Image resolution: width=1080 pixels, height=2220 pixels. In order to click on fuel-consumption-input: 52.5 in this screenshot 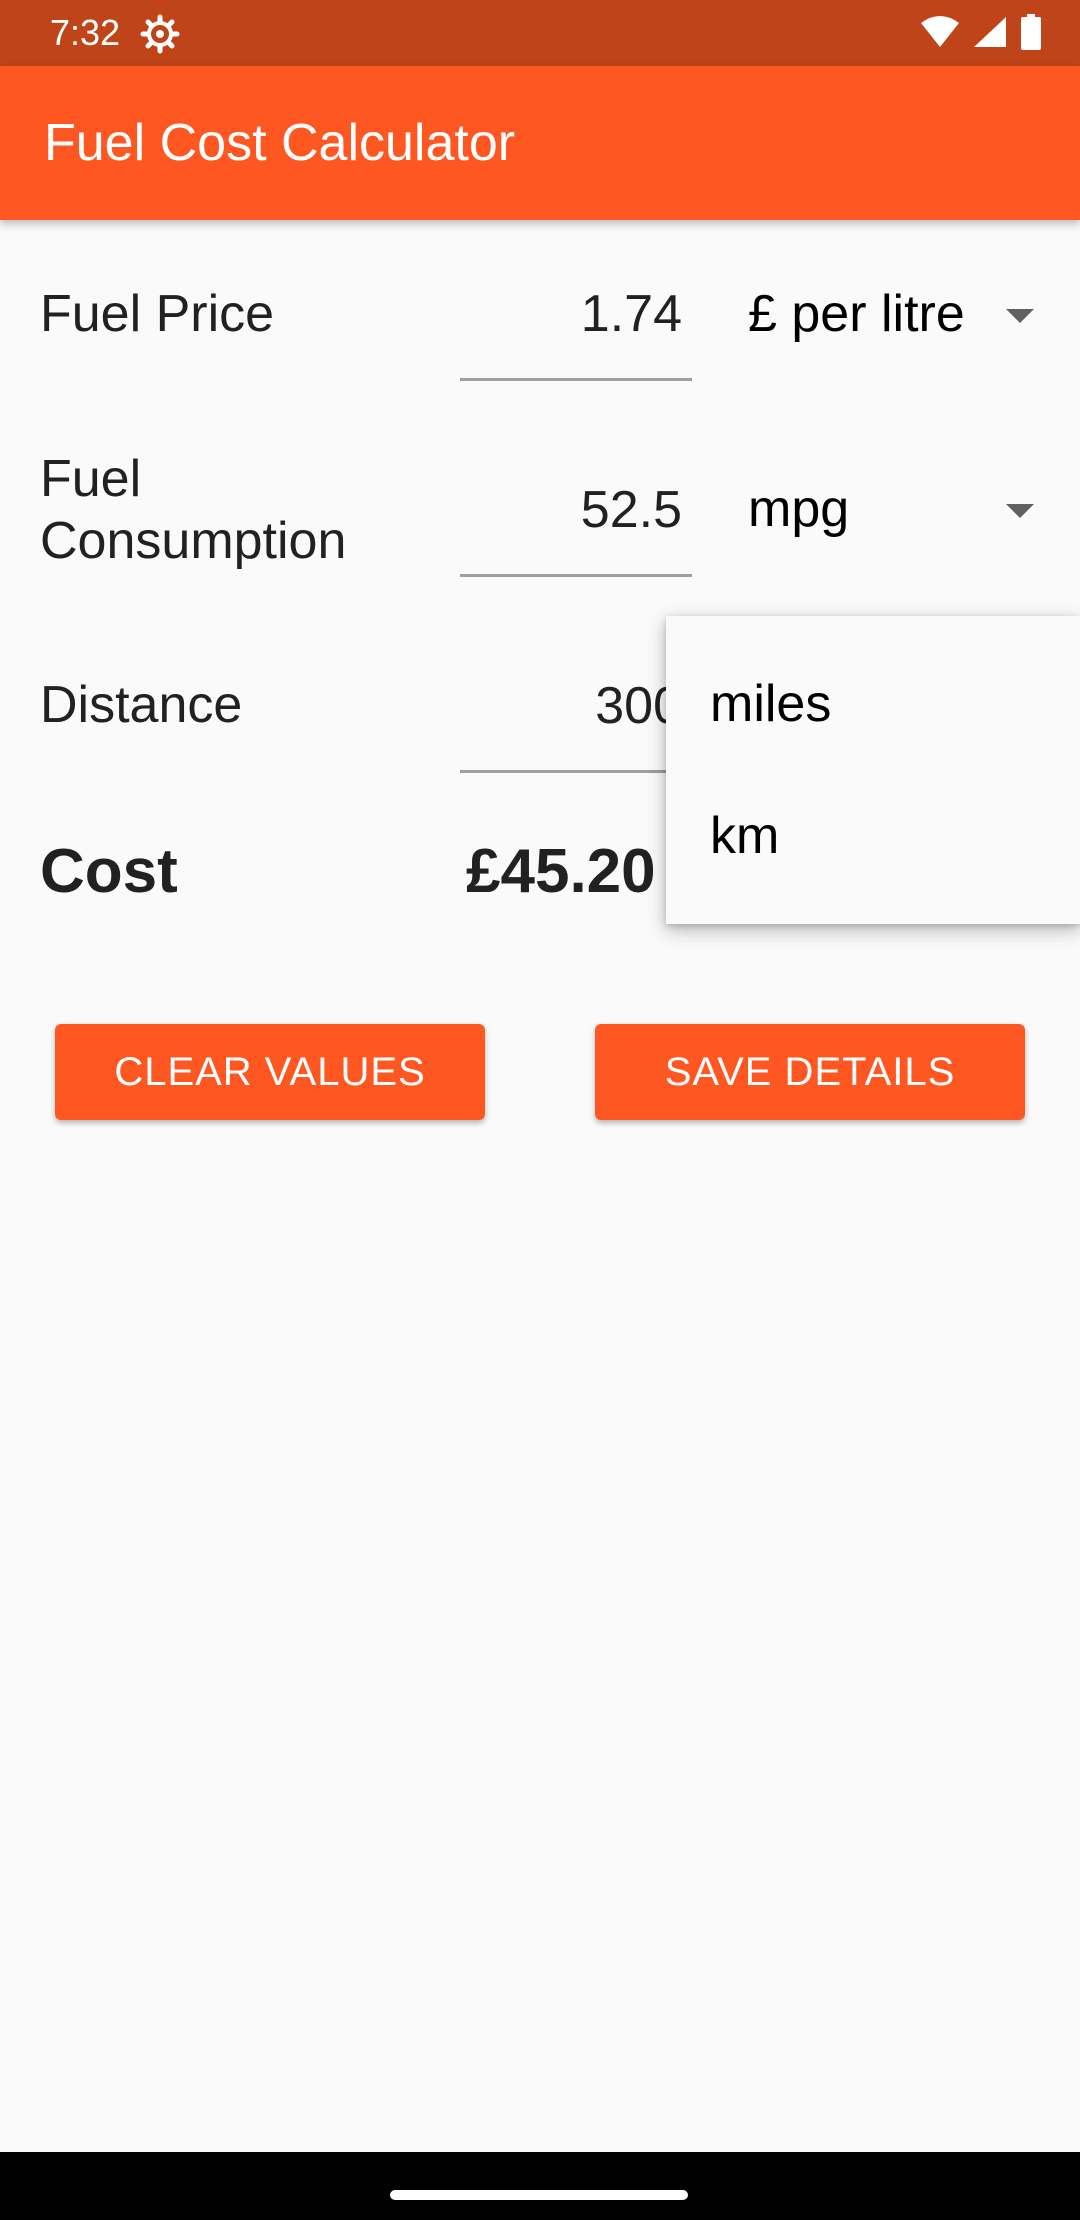, I will do `click(576, 521)`.